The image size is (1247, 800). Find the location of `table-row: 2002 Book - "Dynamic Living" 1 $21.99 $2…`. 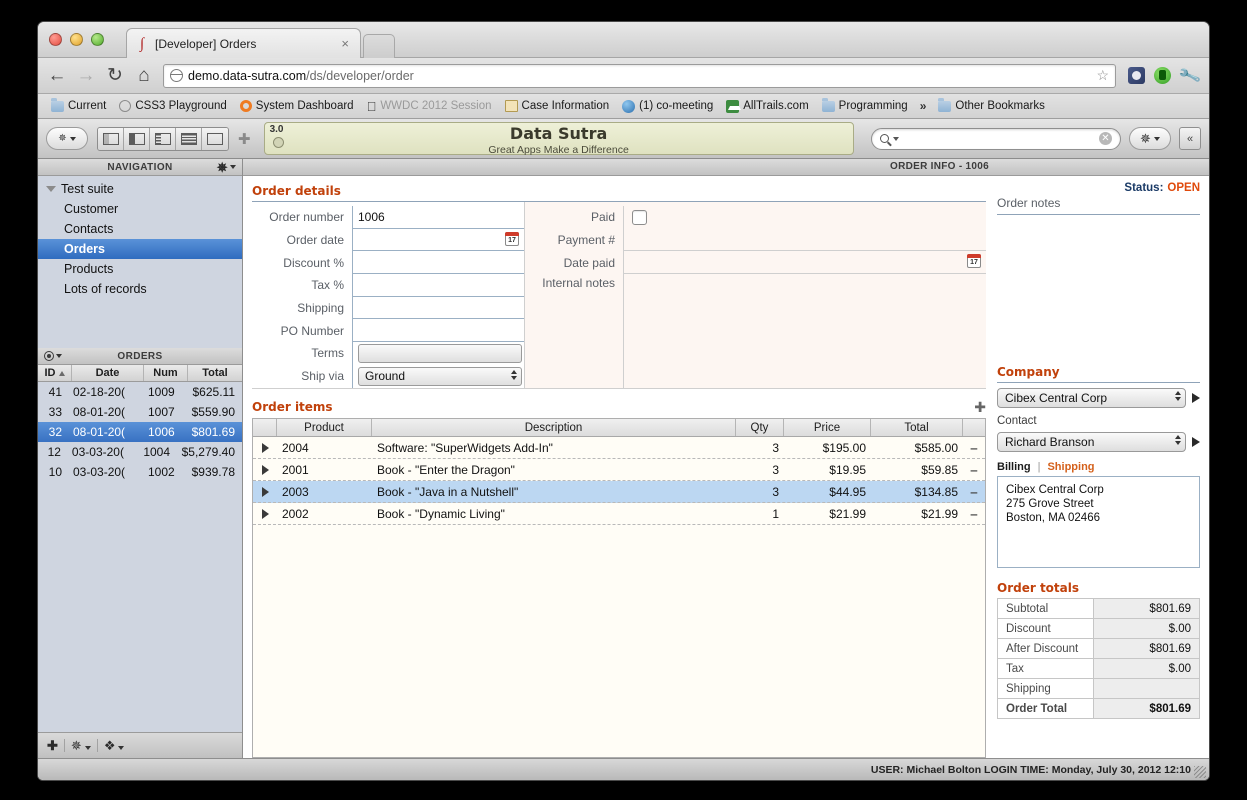

table-row: 2002 Book - "Dynamic Living" 1 $21.99 $2… is located at coordinates (619, 514).